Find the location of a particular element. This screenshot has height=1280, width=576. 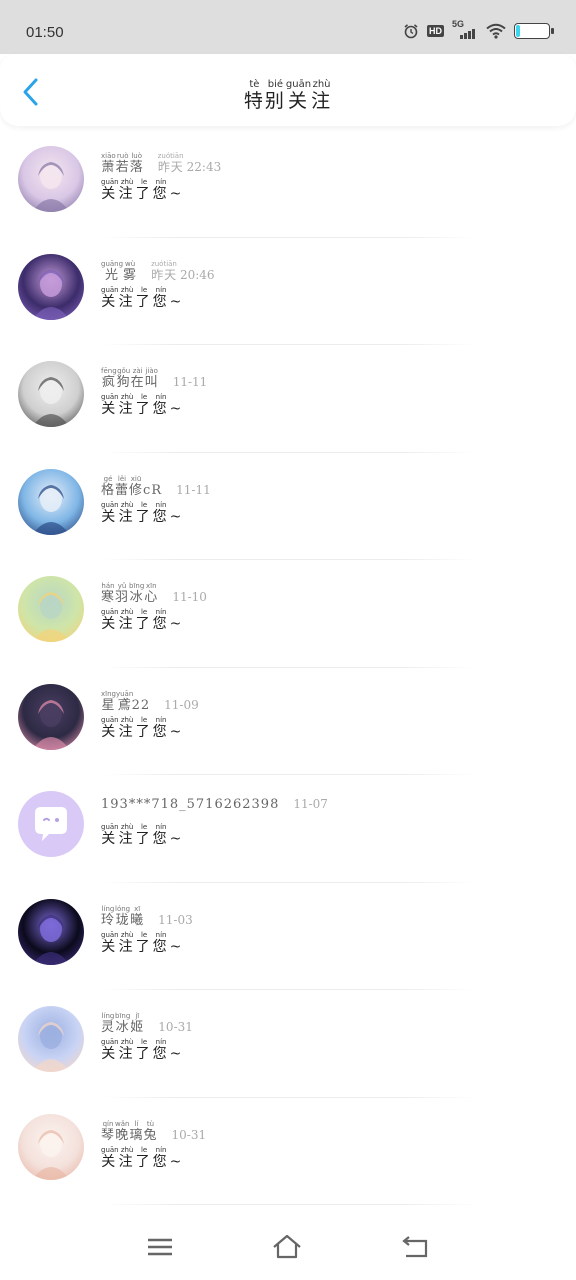

list-item: 琴qín晚wǎn璃lí兔tù 10-31 关guān注zhù了le您nín~ is located at coordinates (288, 1151).